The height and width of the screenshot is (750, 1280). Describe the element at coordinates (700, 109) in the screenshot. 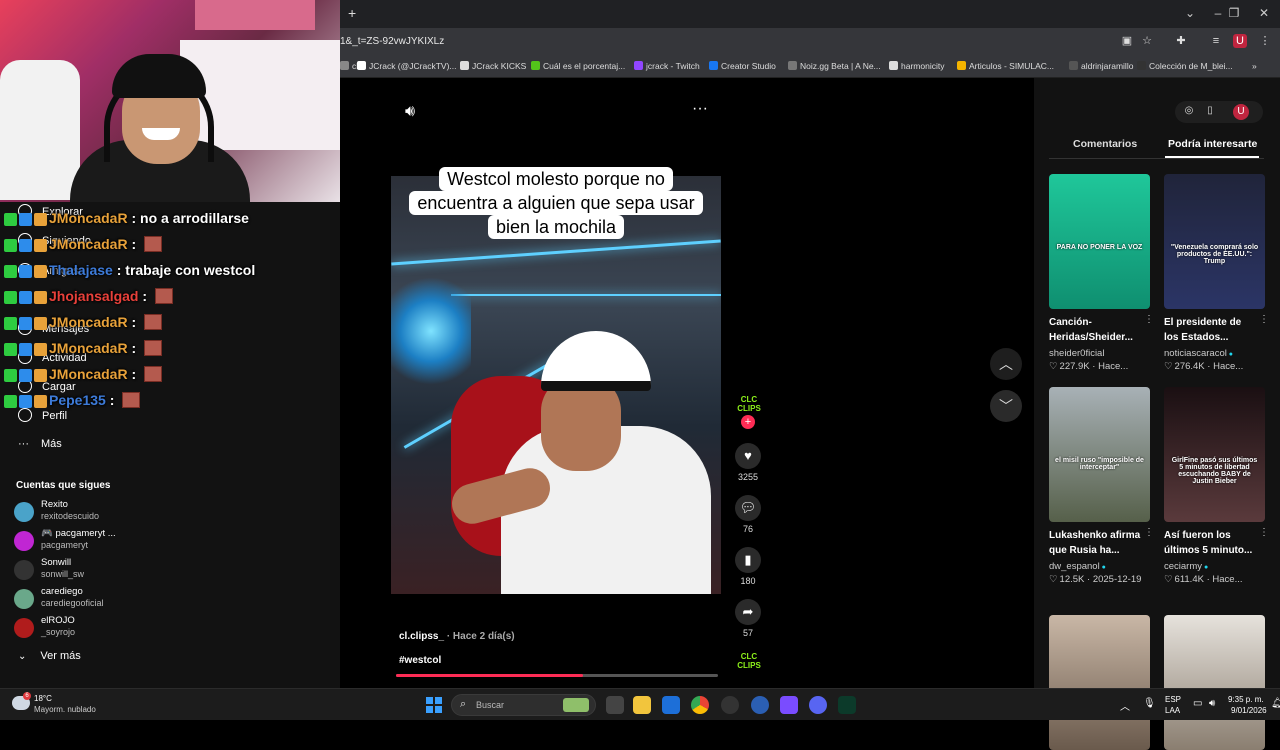

I see `more-options-icon: ···` at that location.